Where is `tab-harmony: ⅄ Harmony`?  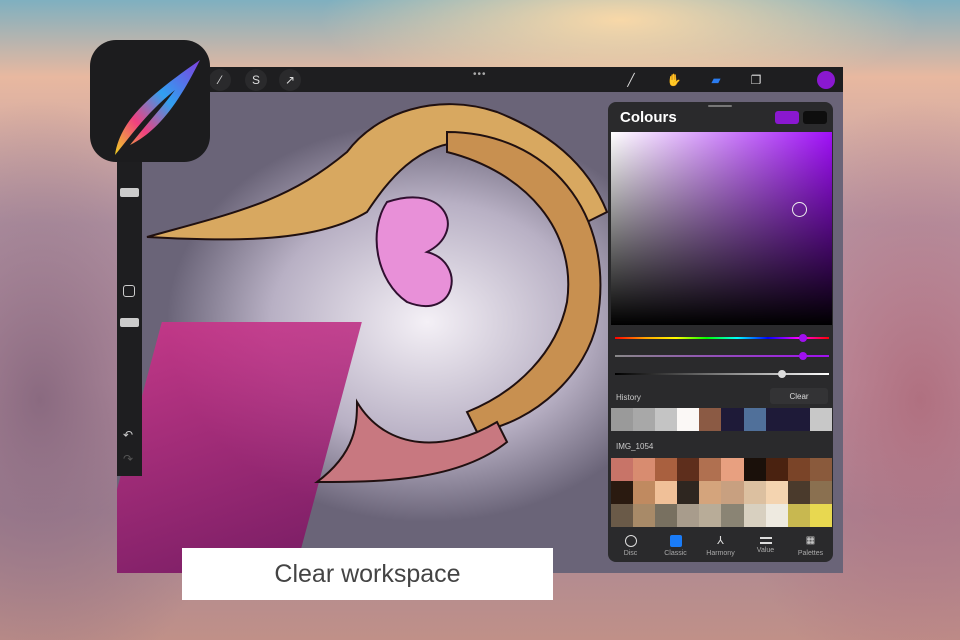
tab-harmony: ⅄ Harmony is located at coordinates (720, 547).